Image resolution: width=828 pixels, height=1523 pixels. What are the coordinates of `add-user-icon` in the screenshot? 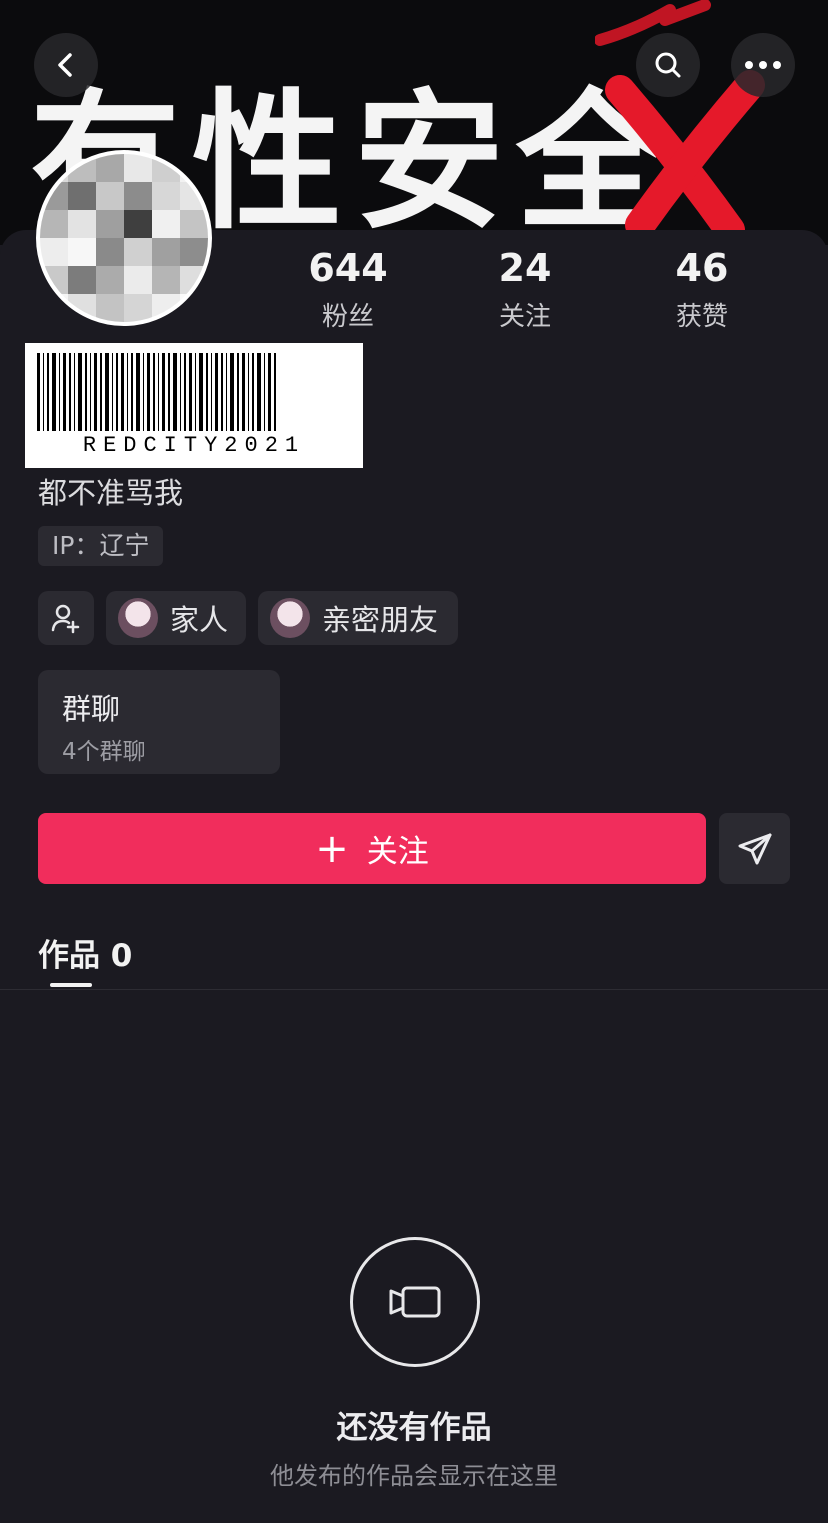 It's located at (65, 619).